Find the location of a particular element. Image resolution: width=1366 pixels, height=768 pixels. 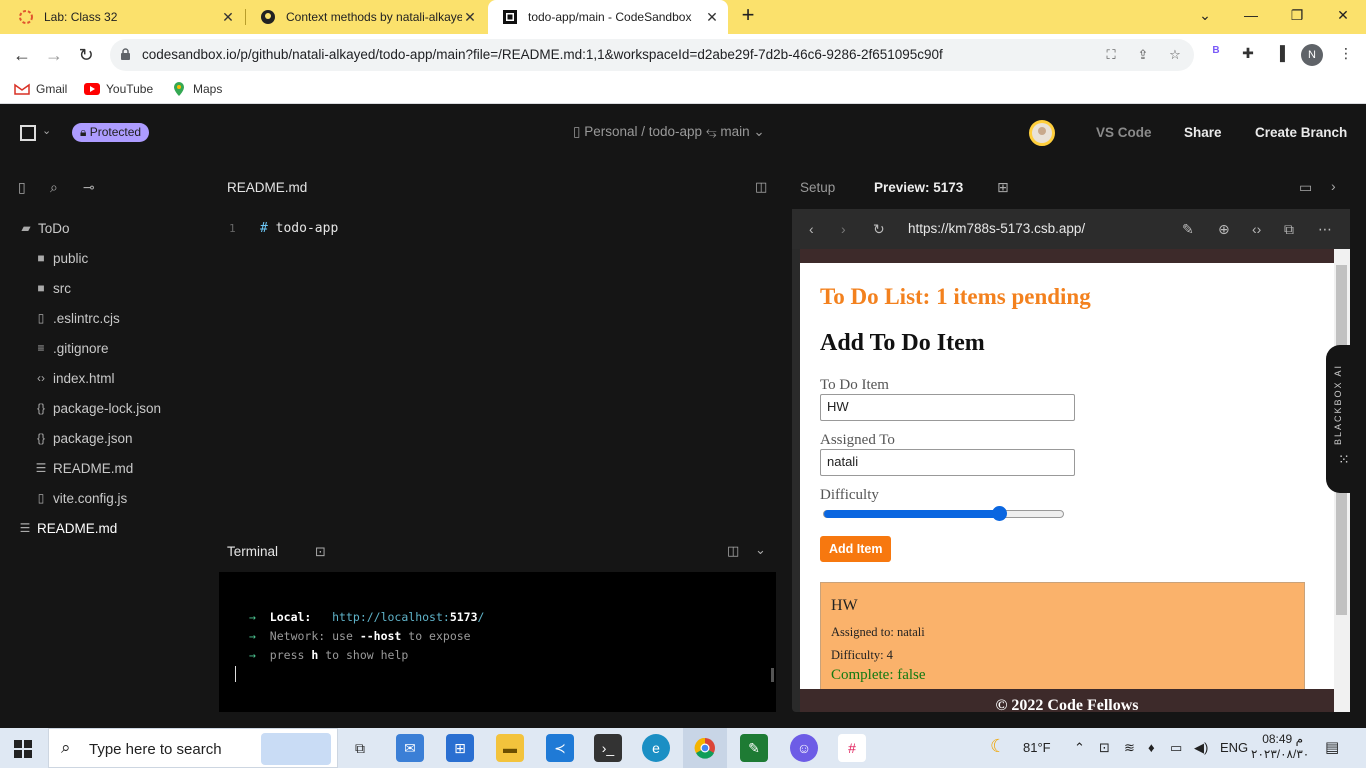

microphone-icon: ♦ is located at coordinates (1151, 747).